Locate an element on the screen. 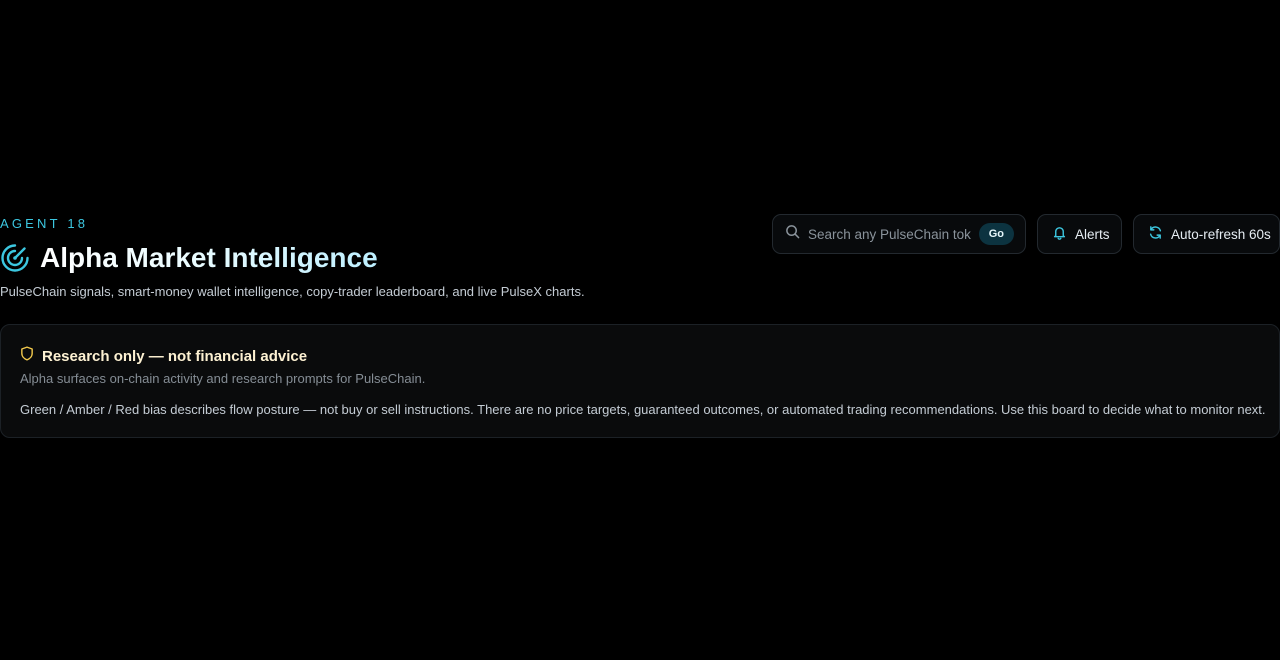 The image size is (1280, 660). alerts-button: Alerts is located at coordinates (1079, 234).